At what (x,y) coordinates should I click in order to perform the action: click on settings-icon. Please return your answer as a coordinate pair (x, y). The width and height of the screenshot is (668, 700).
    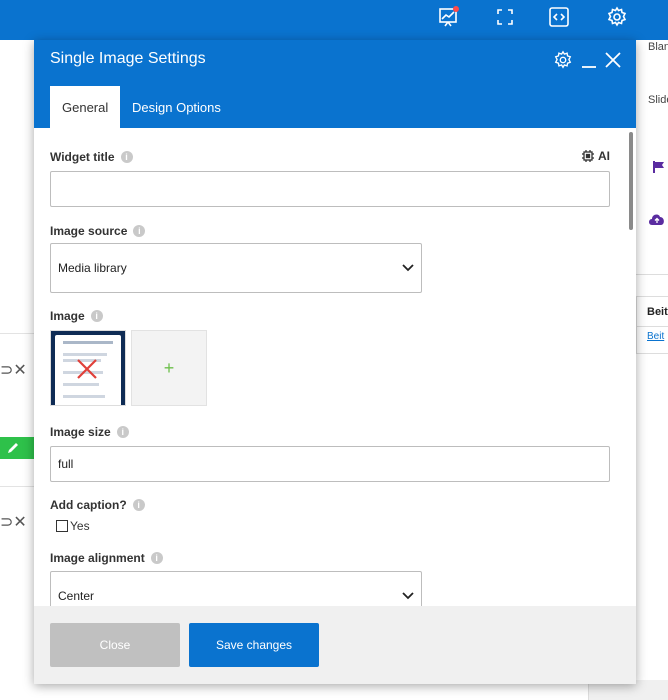
    Looking at the image, I should click on (617, 17).